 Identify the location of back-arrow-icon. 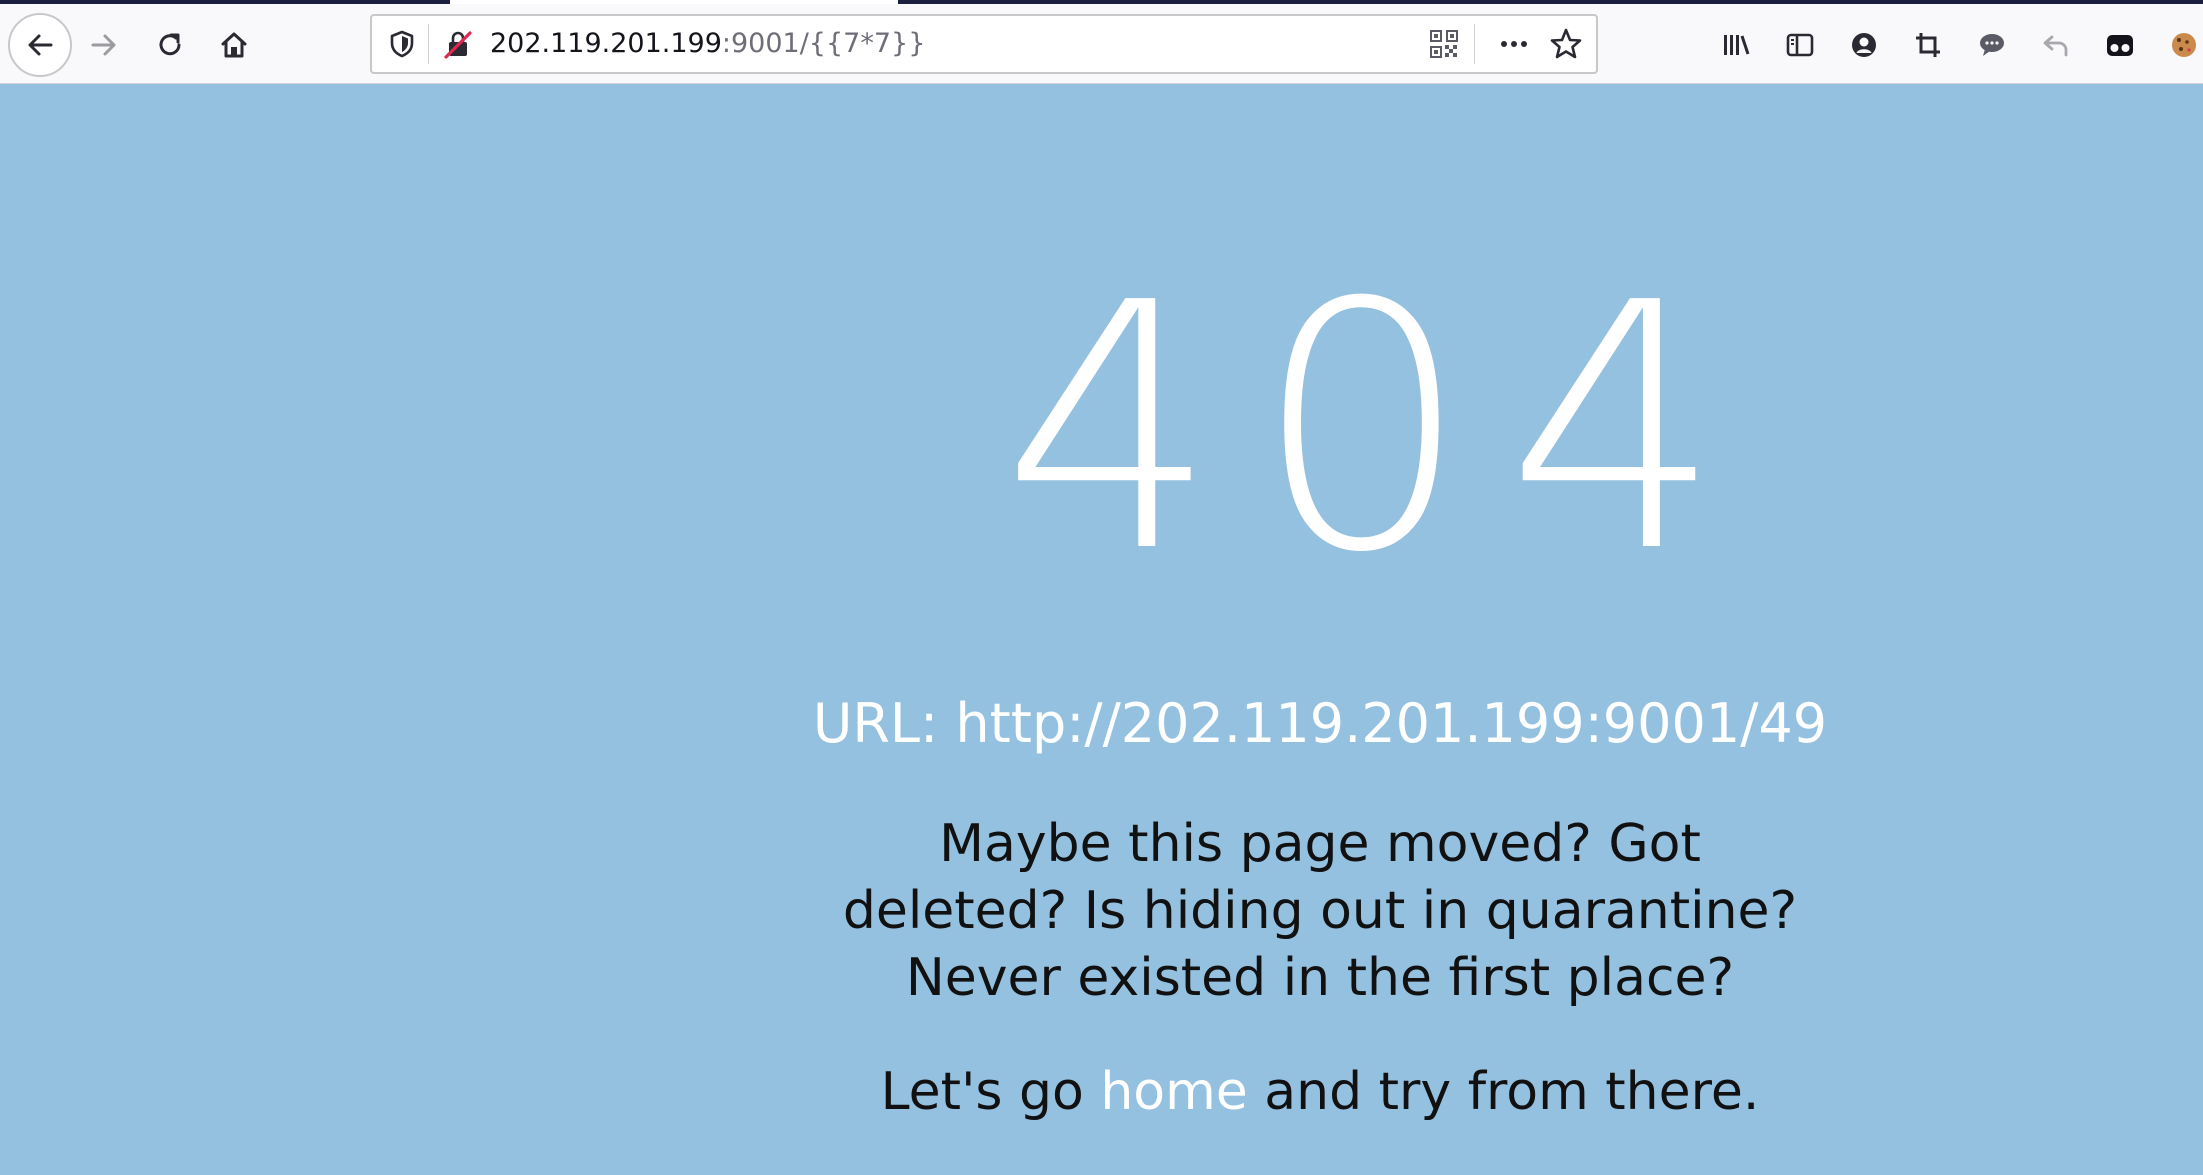
(40, 45).